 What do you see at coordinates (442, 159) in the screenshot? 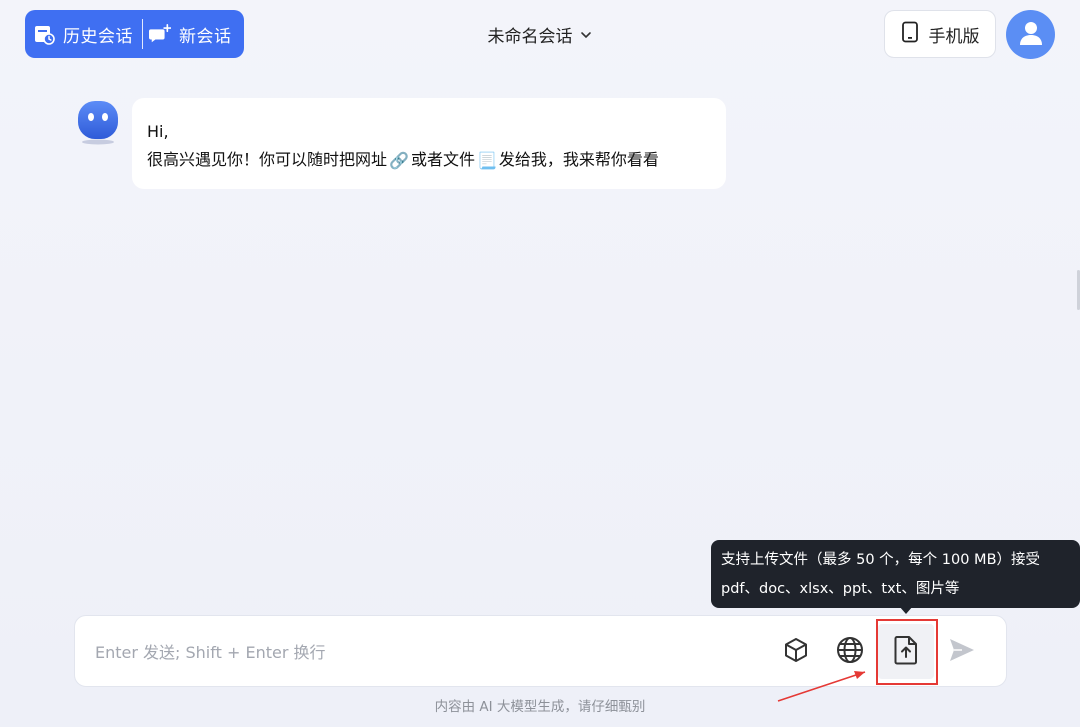
I see `message-text-2: 或者文件` at bounding box center [442, 159].